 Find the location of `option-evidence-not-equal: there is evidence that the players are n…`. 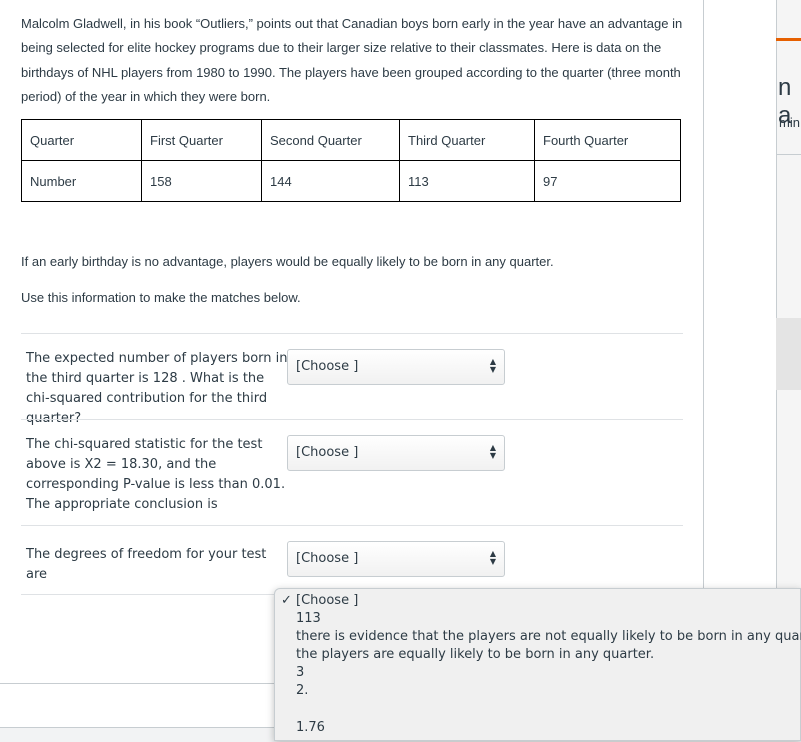

option-evidence-not-equal: there is evidence that the players are n… is located at coordinates (548, 636).